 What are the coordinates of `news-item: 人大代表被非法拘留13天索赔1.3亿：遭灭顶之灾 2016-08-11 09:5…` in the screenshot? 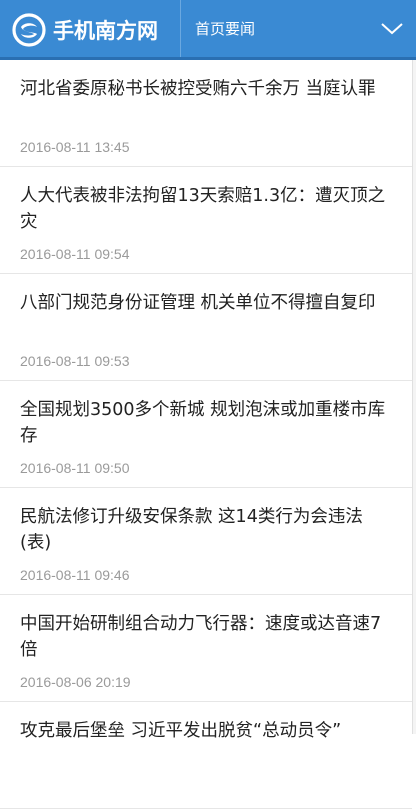 It's located at (206, 220).